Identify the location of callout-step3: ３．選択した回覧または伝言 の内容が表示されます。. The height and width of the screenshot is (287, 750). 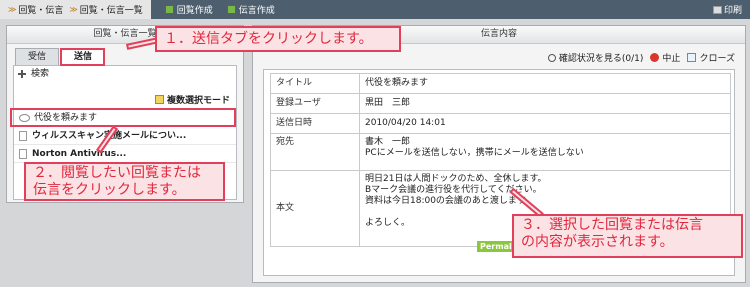
(627, 236).